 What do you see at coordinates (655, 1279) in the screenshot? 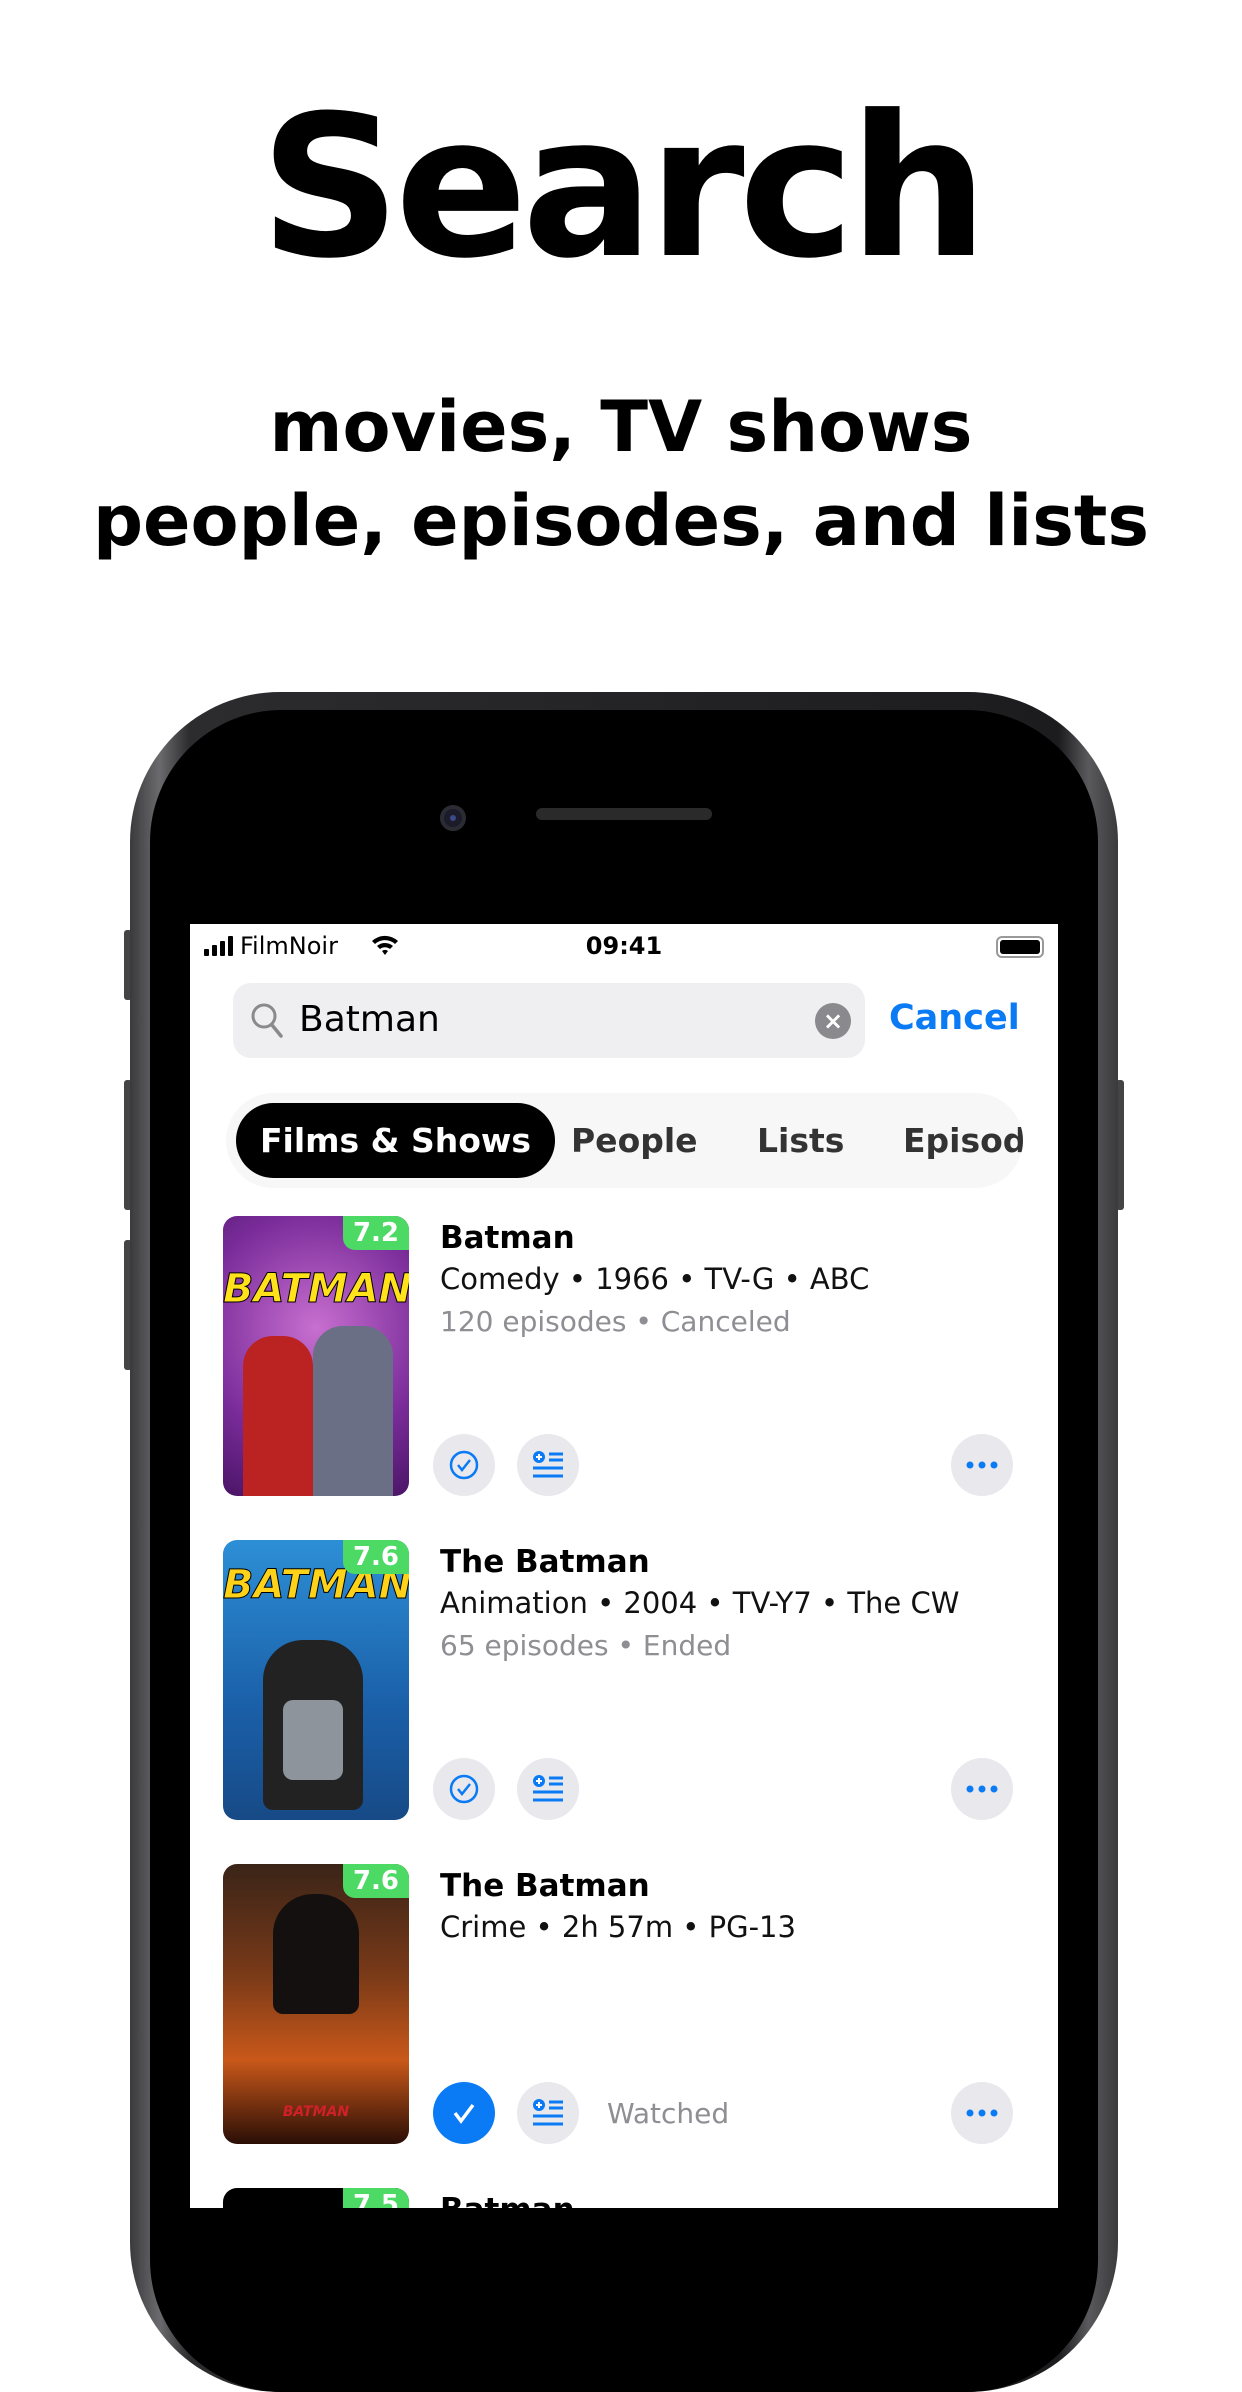
I see `result-meta: Comedy • 1966 • TV-G • ABC` at bounding box center [655, 1279].